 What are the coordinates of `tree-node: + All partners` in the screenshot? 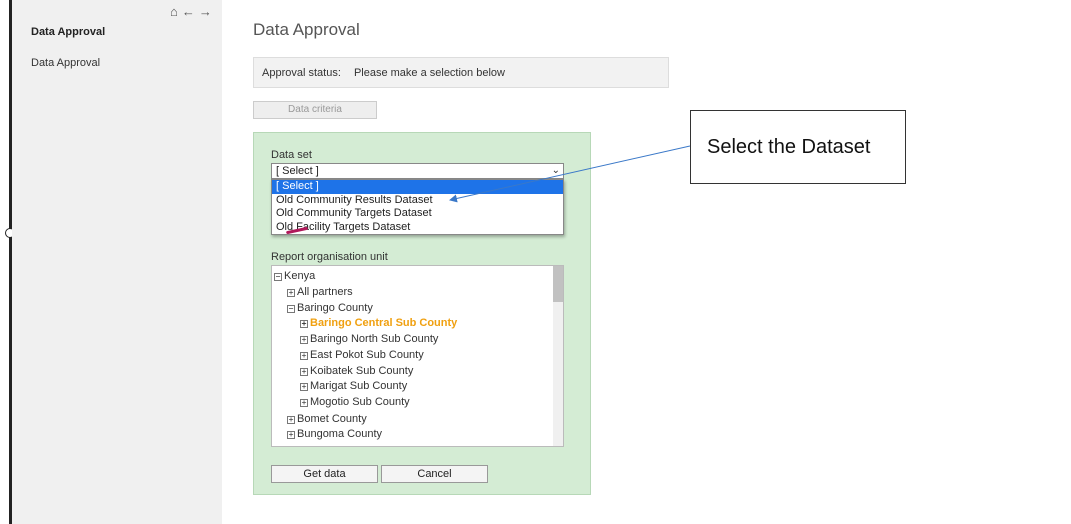 It's located at (320, 292).